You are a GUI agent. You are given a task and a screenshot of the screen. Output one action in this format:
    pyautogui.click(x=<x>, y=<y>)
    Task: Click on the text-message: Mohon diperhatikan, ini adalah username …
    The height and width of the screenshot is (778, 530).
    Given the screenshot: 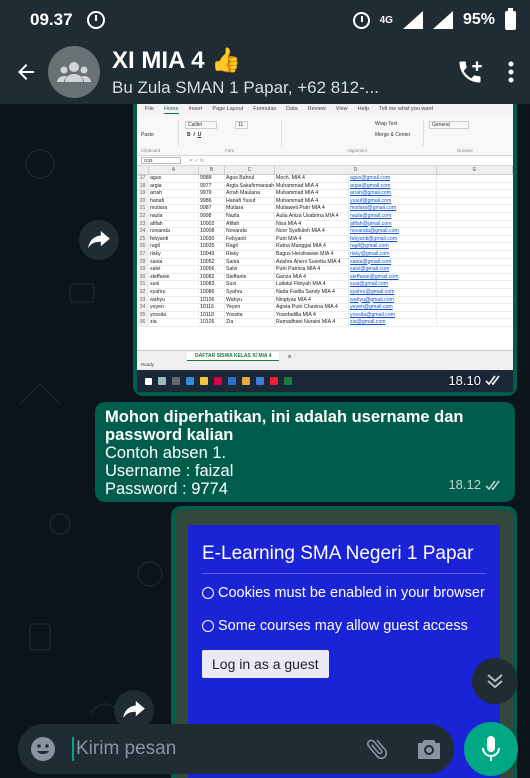 What is the action you would take?
    pyautogui.click(x=305, y=452)
    